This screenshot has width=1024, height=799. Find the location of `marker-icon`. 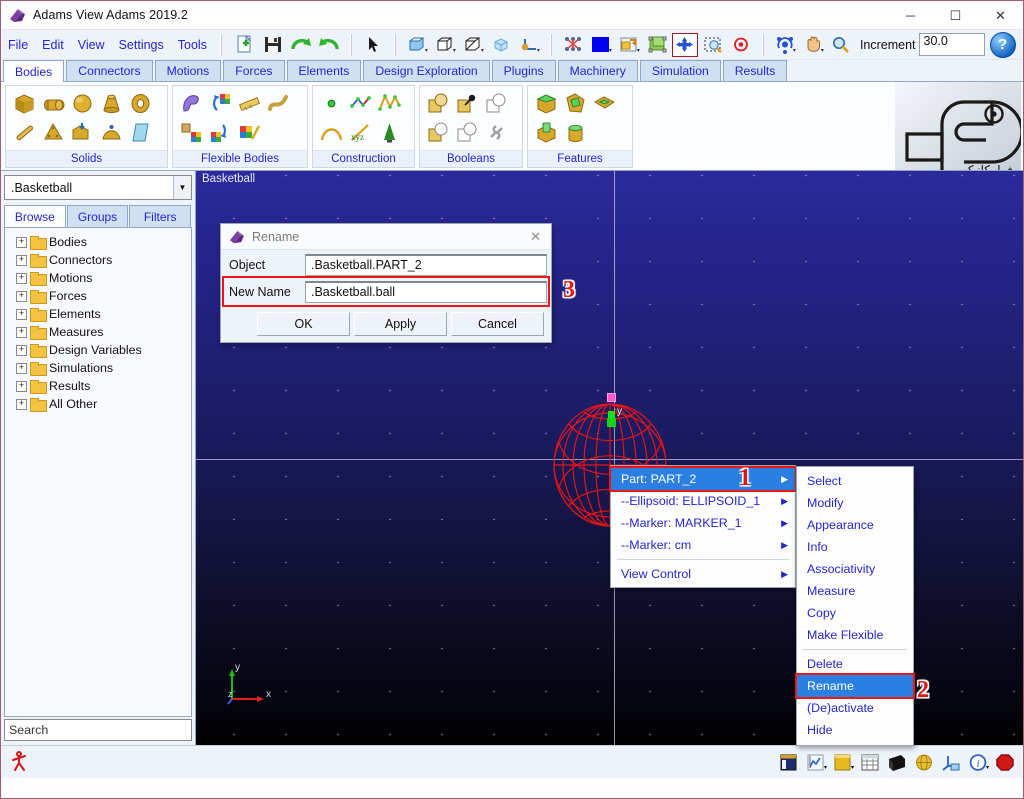

marker-icon is located at coordinates (389, 132).